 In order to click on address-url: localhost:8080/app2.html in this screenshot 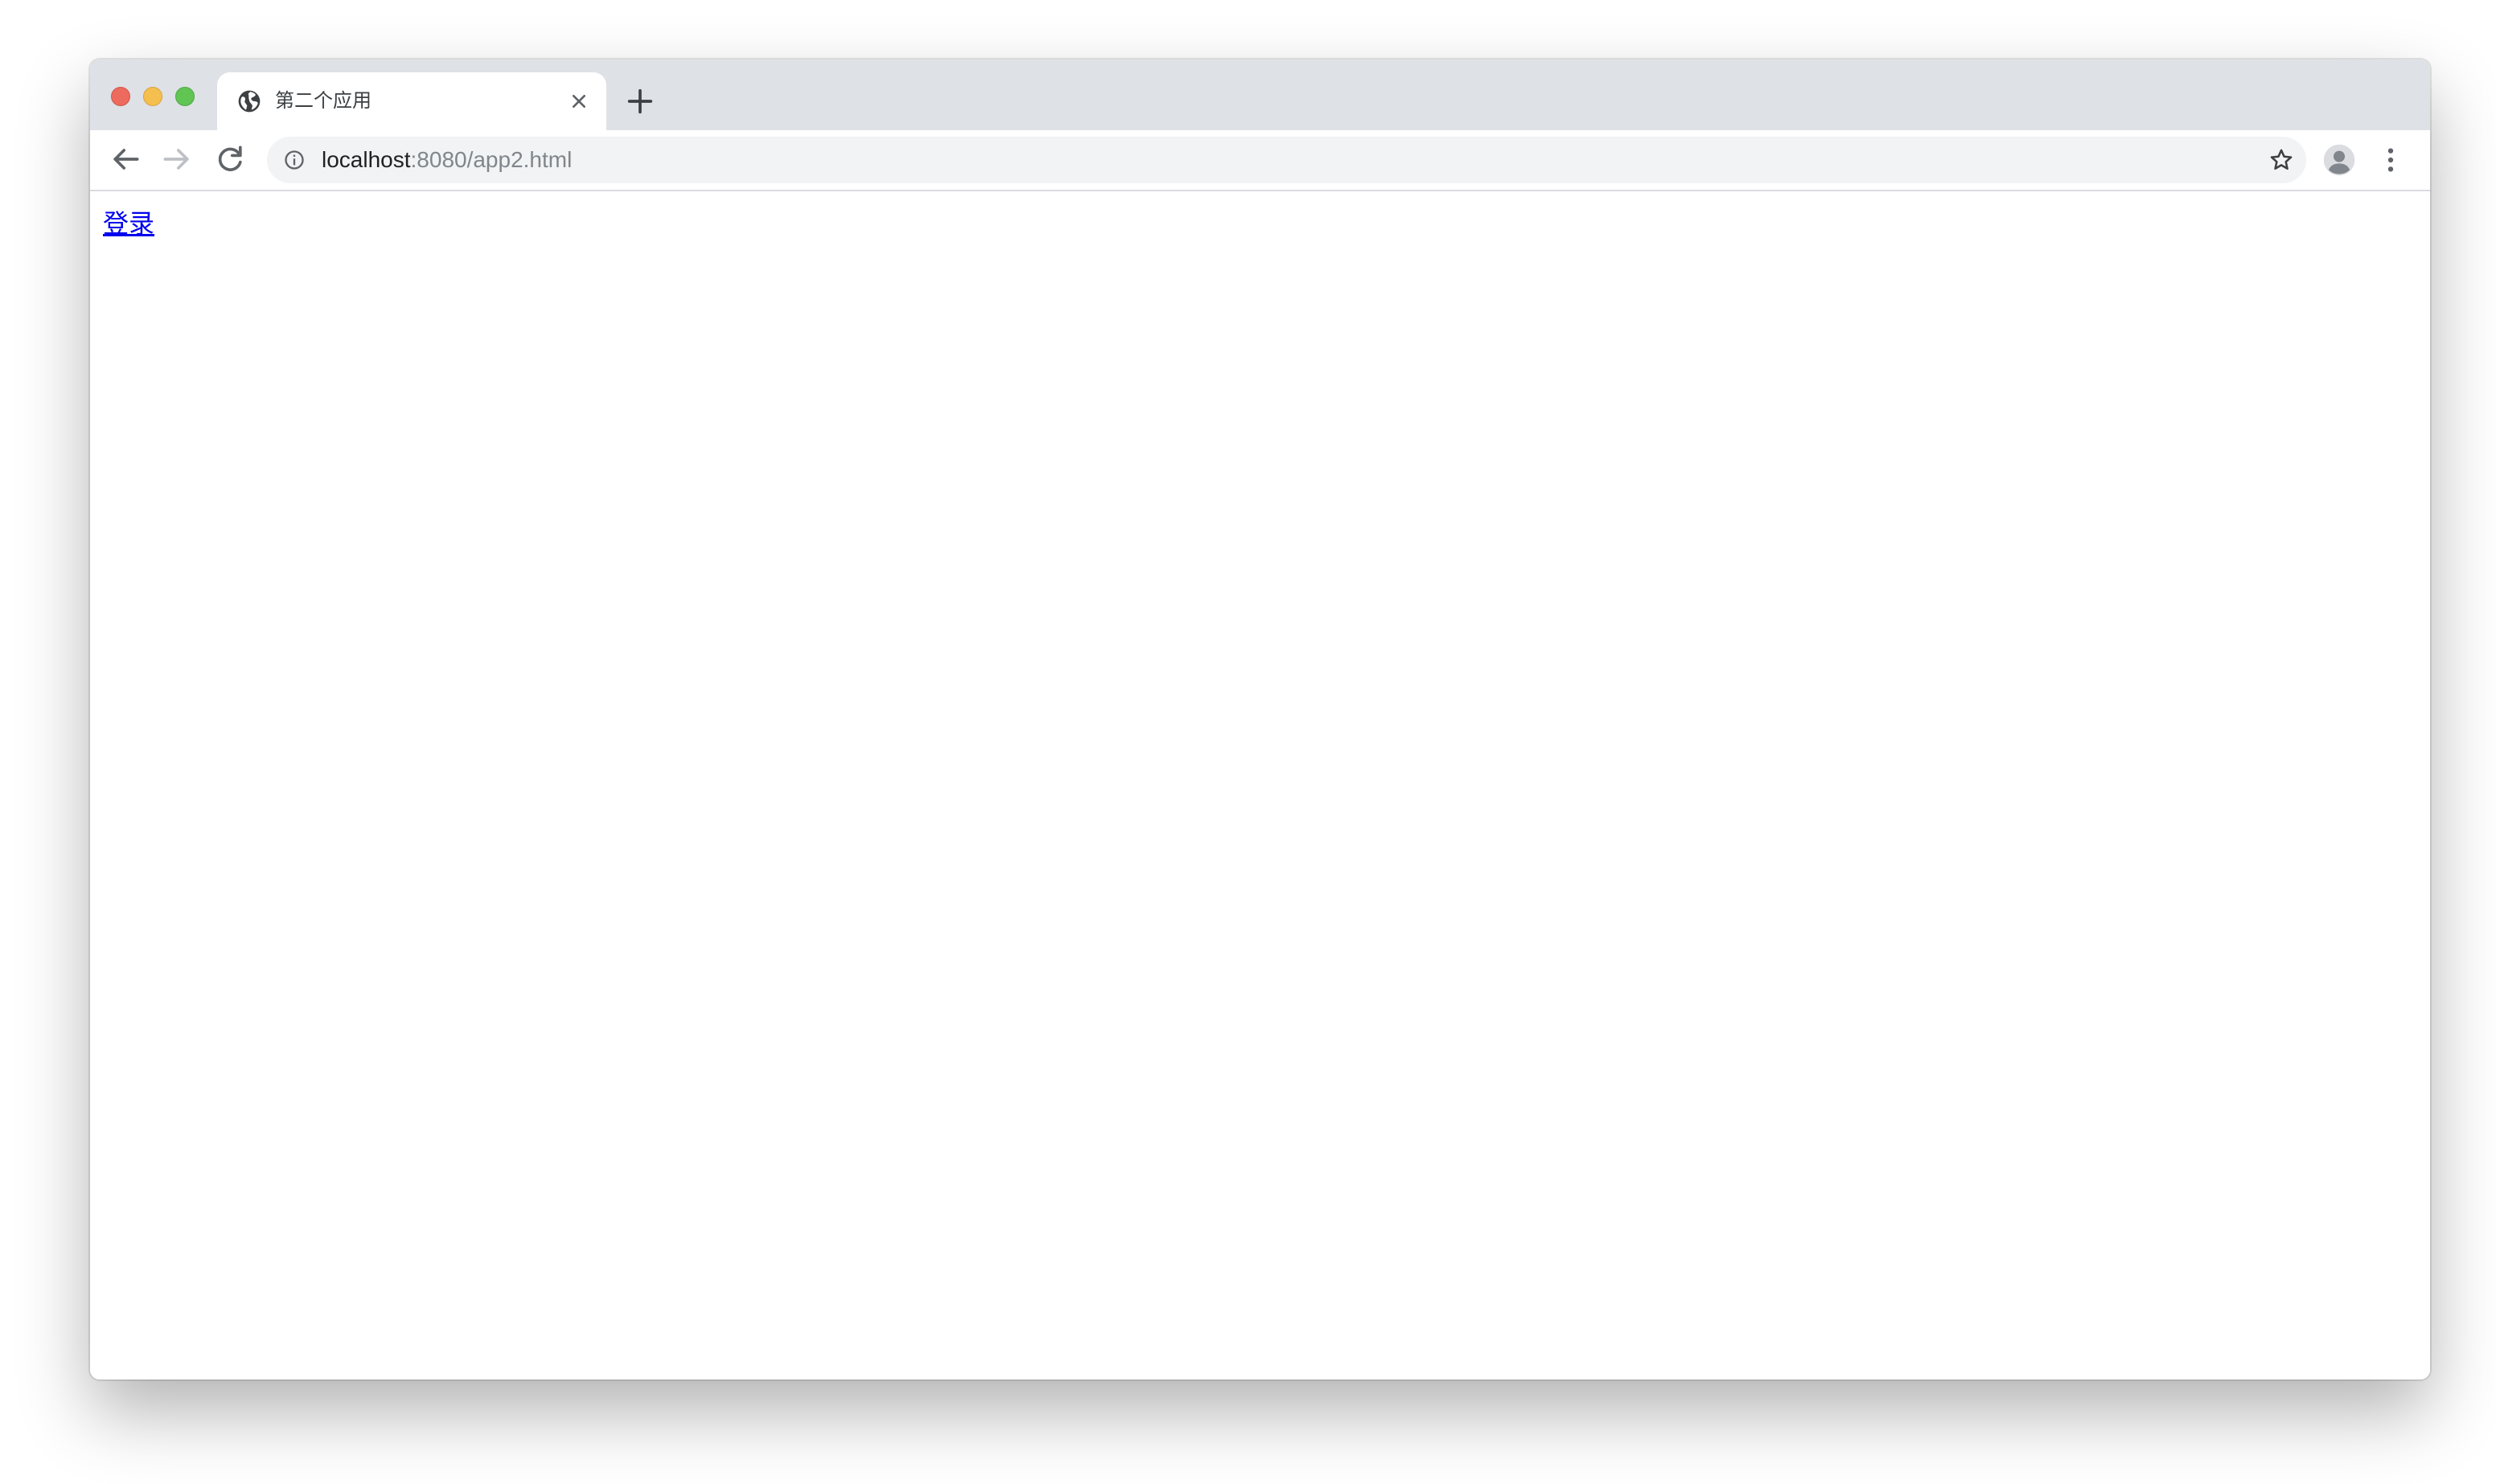, I will do `click(447, 160)`.